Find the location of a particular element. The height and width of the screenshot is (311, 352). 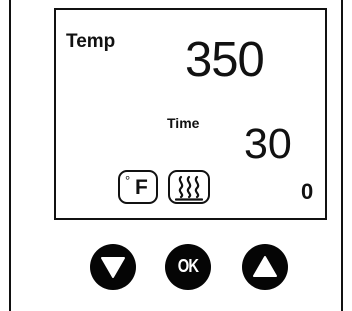

temp-label: Temp is located at coordinates (91, 41).